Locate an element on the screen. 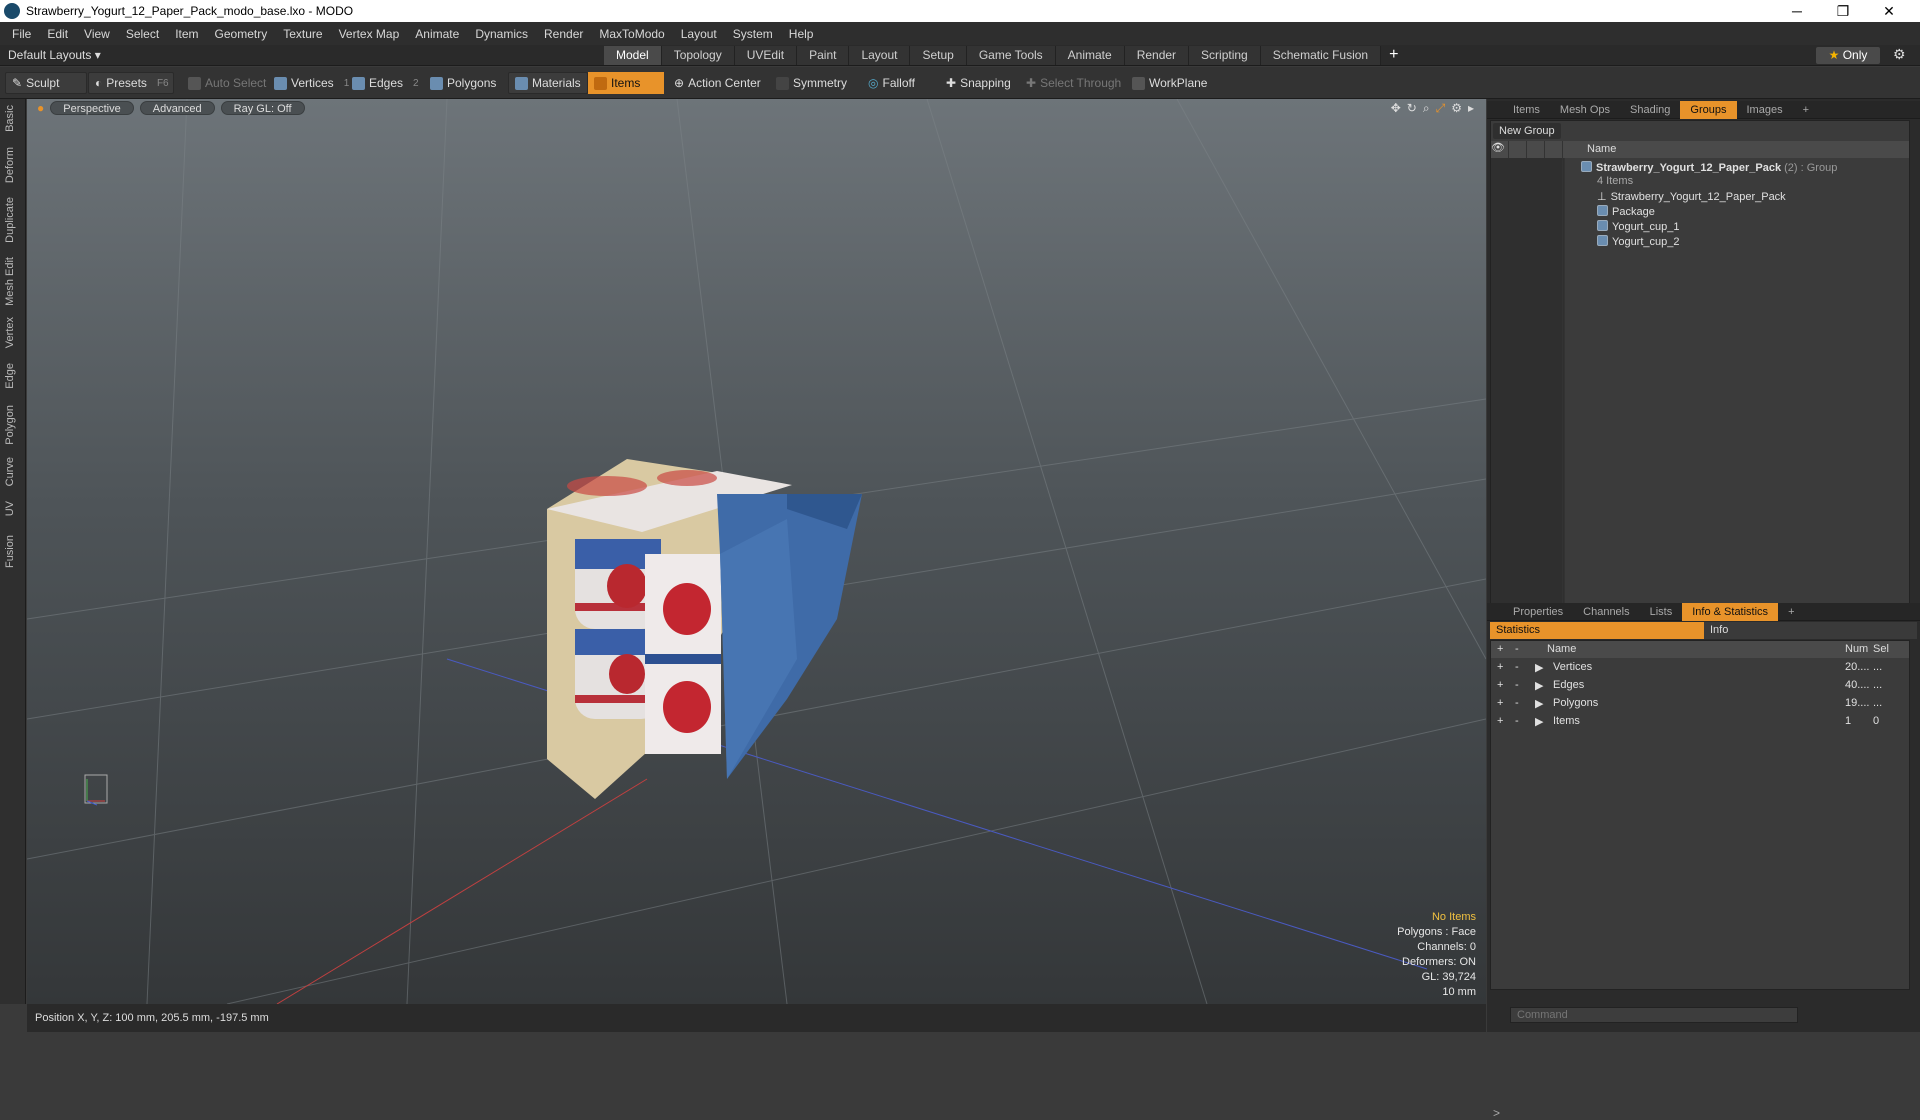 The image size is (1920, 1120). list-item: Yogurt_cup_2 is located at coordinates (1638, 241).